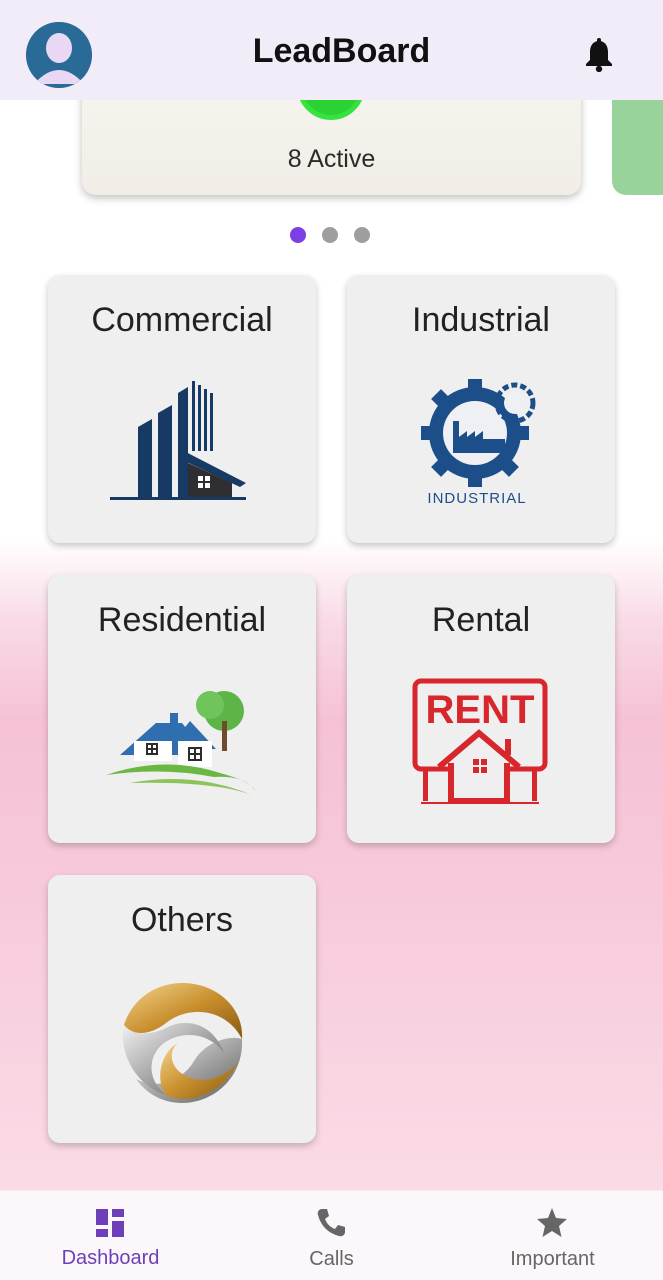 This screenshot has height=1280, width=663. What do you see at coordinates (110, 1223) in the screenshot?
I see `dashboard-icon` at bounding box center [110, 1223].